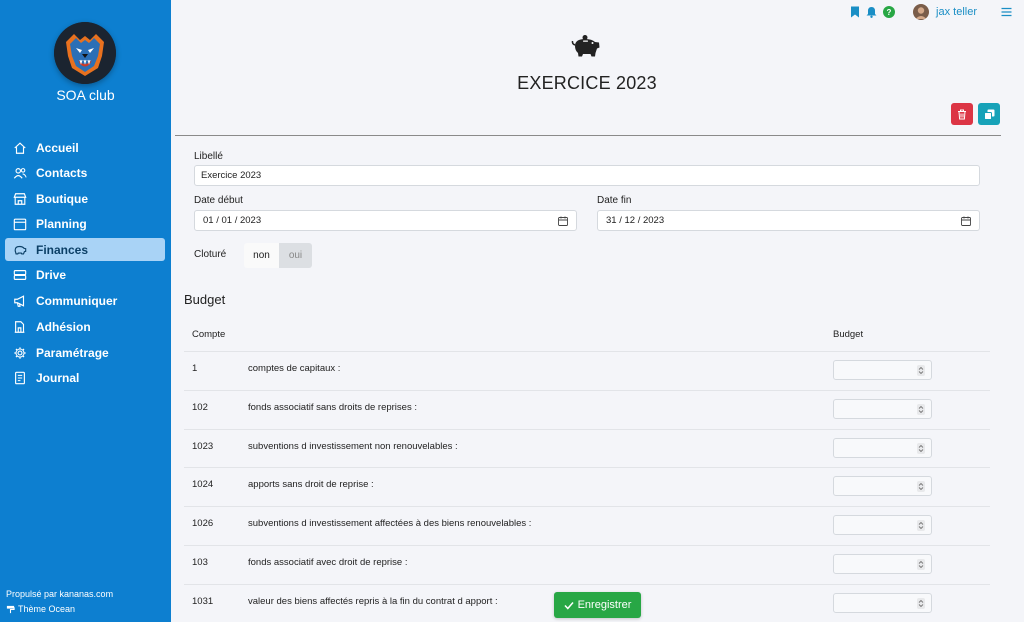  Describe the element at coordinates (614, 200) in the screenshot. I see `date-fin-label: Date fin` at that location.